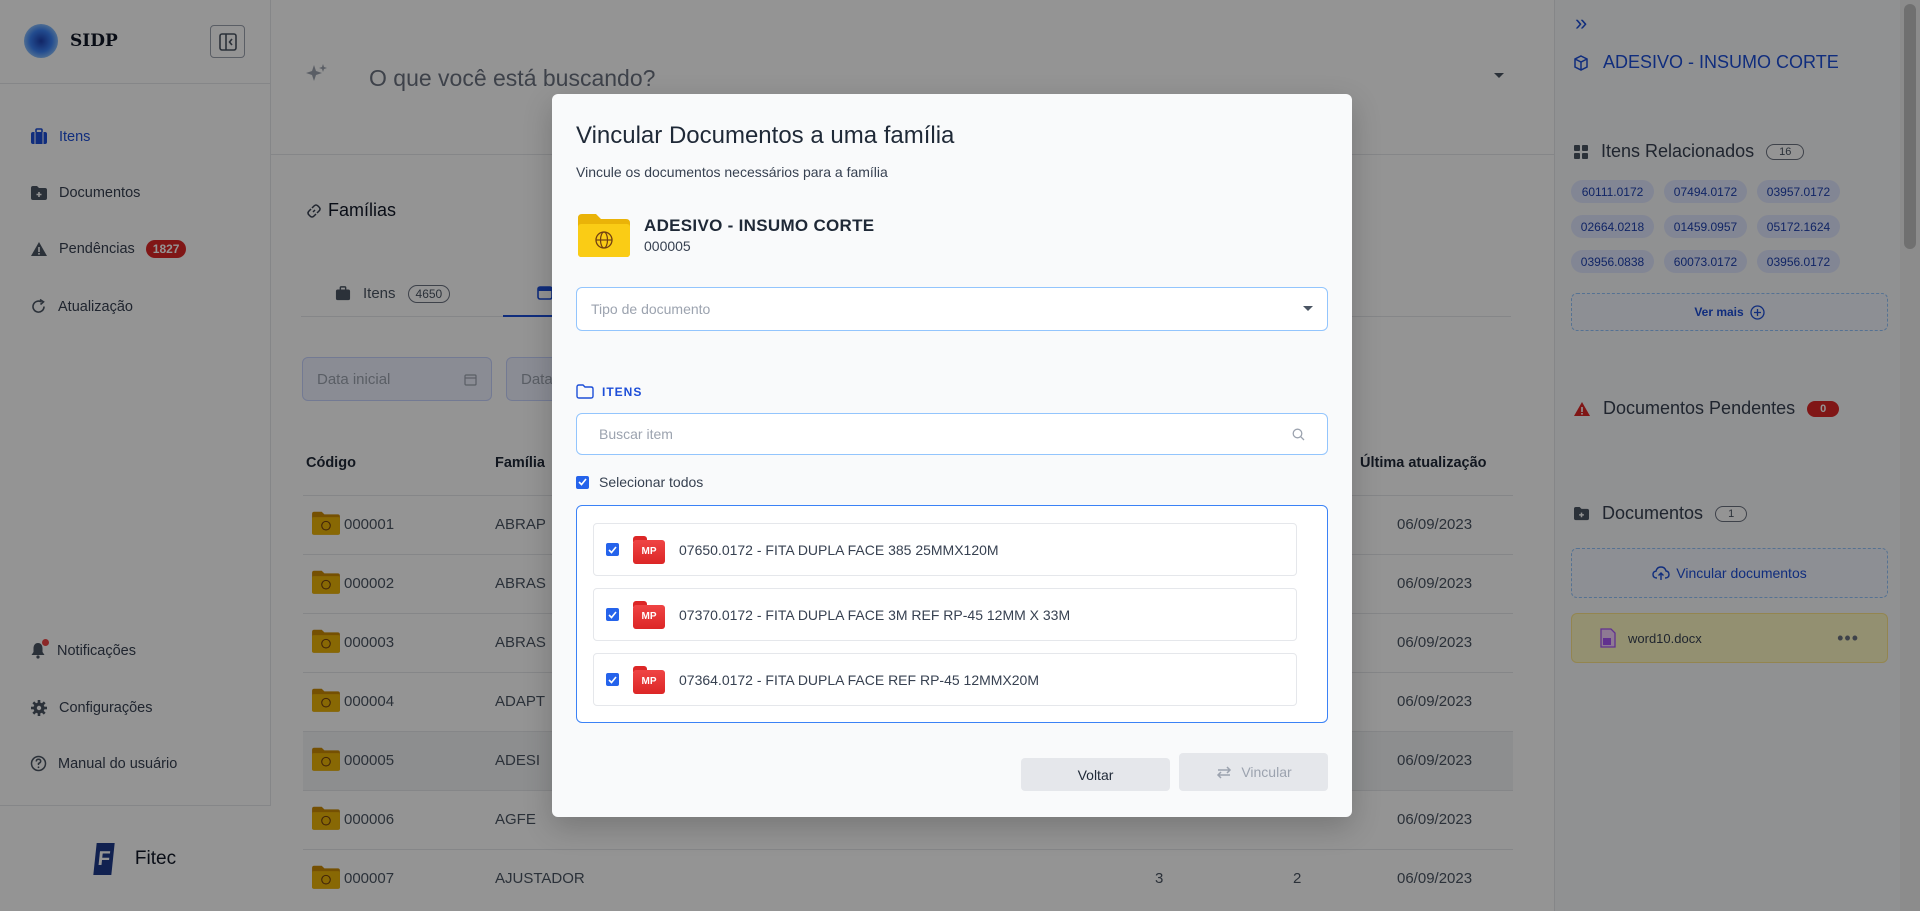  I want to click on document-type-placeholder: Tipo de documento, so click(651, 309).